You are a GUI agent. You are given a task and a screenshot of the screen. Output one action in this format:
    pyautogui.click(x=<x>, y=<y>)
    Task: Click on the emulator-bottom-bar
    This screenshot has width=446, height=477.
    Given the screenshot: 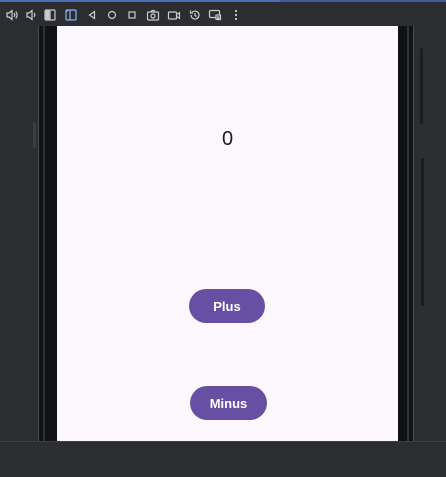 What is the action you would take?
    pyautogui.click(x=223, y=459)
    